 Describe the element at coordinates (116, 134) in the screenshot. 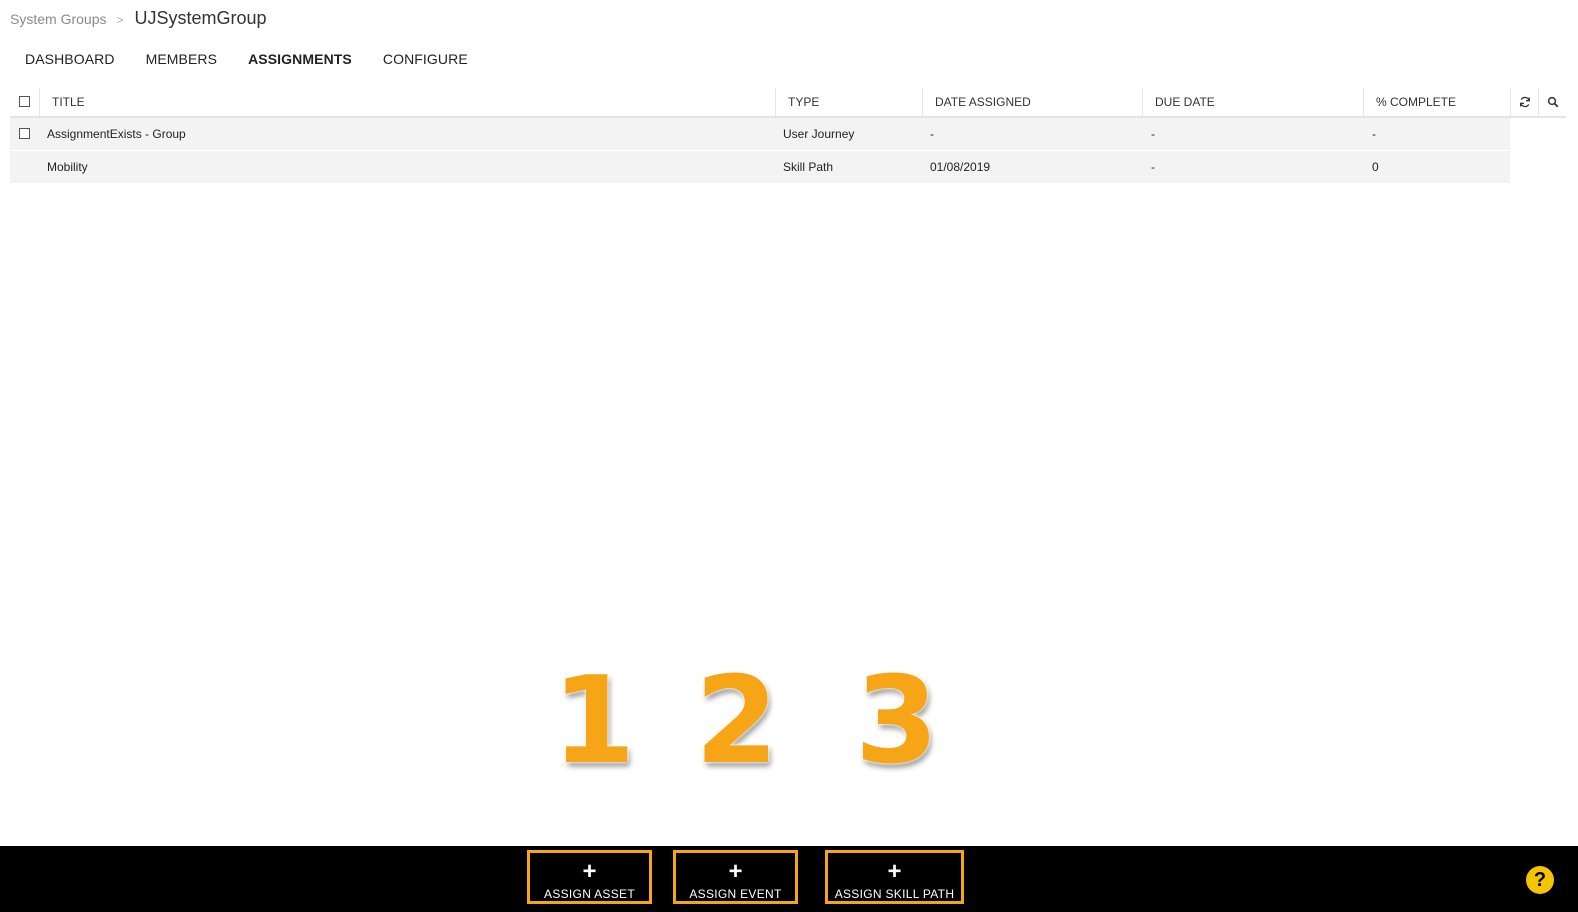

I see `row-title: AssignmentExists - Group` at that location.